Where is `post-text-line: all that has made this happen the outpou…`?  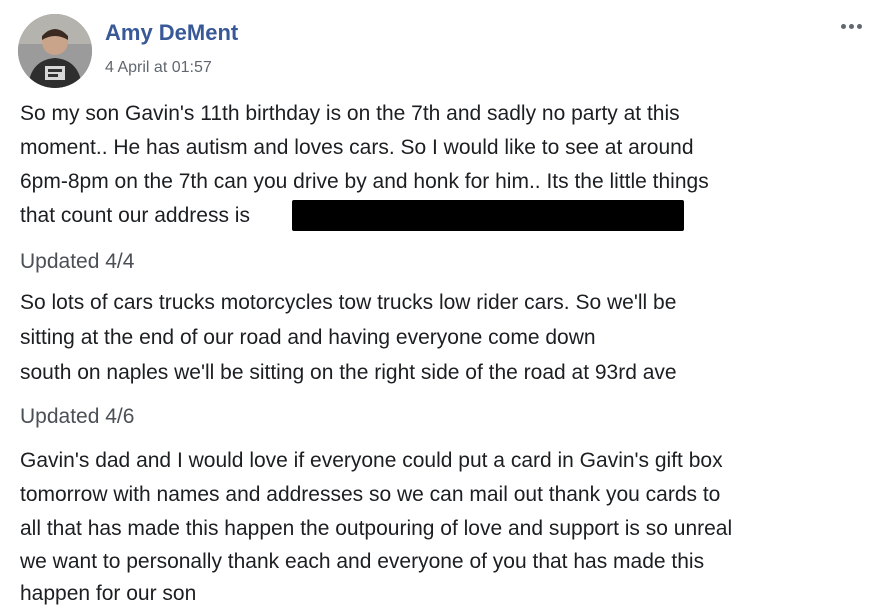
post-text-line: all that has made this happen the outpou… is located at coordinates (376, 528).